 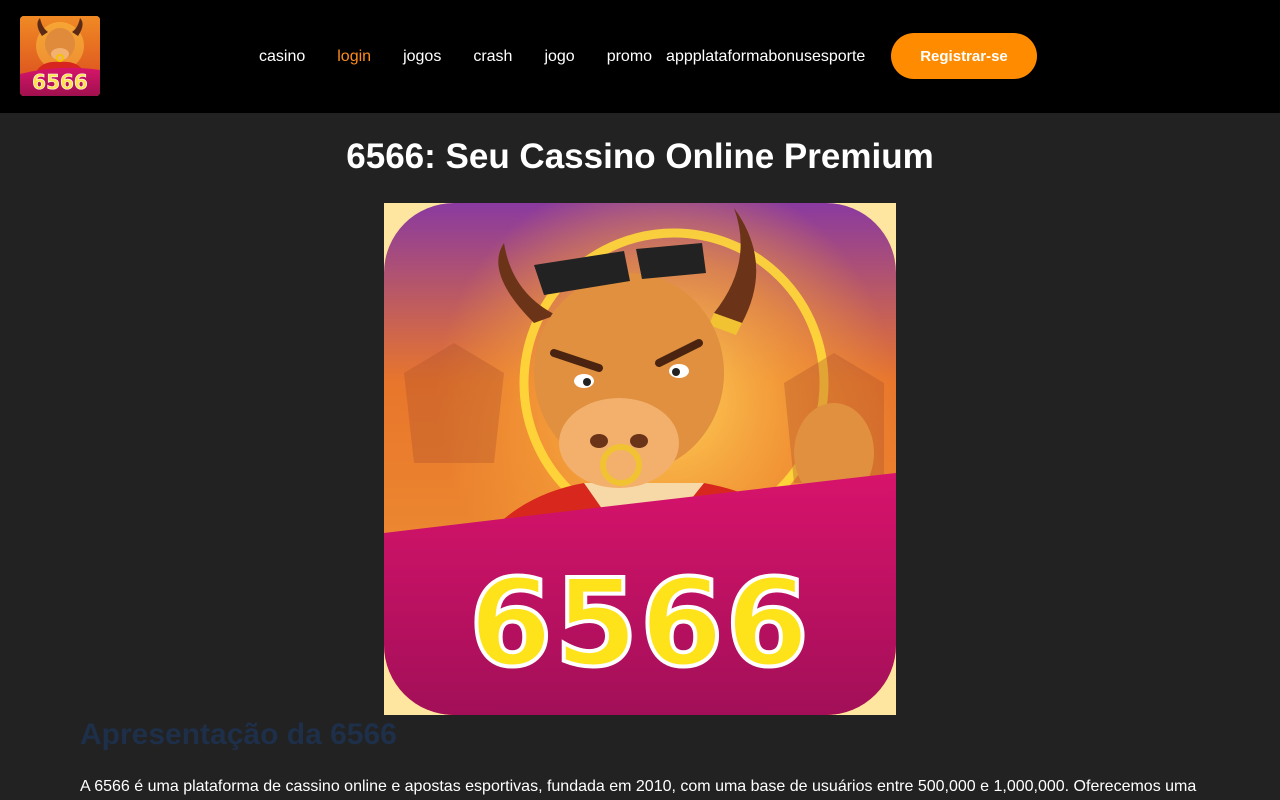 What do you see at coordinates (629, 57) in the screenshot?
I see `nav-link-promo: promo` at bounding box center [629, 57].